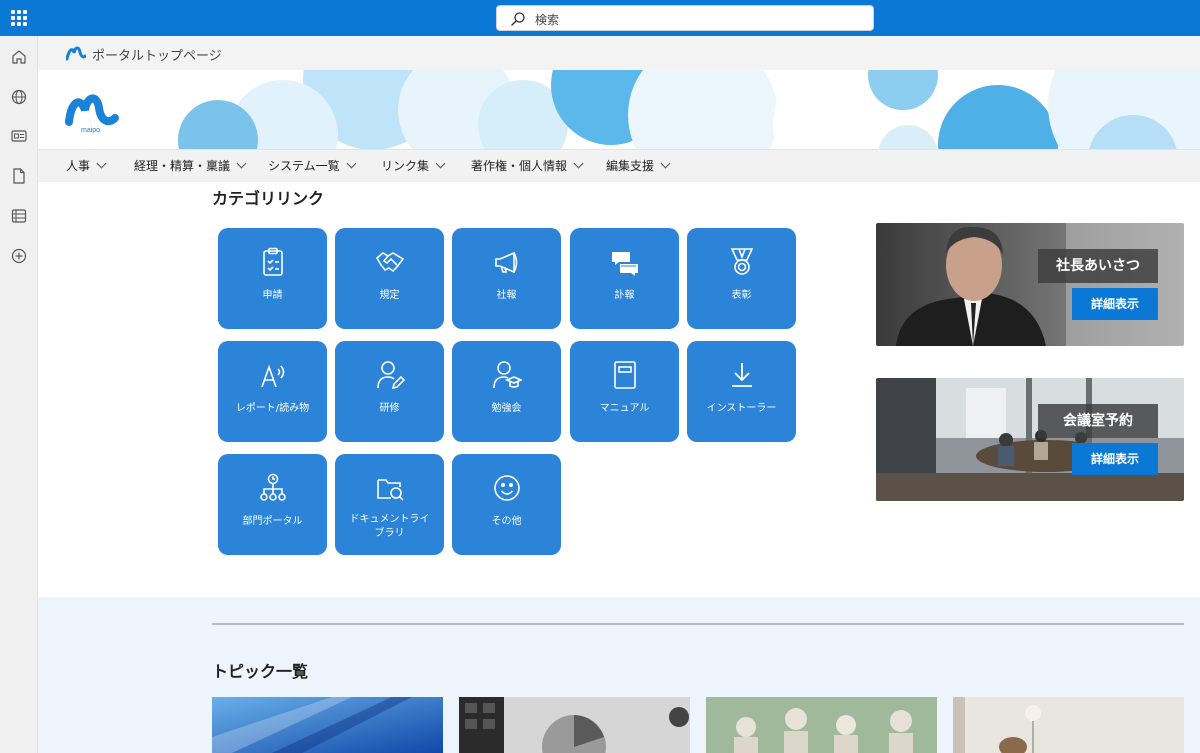 Image resolution: width=1200 pixels, height=753 pixels. I want to click on medal-icon, so click(742, 261).